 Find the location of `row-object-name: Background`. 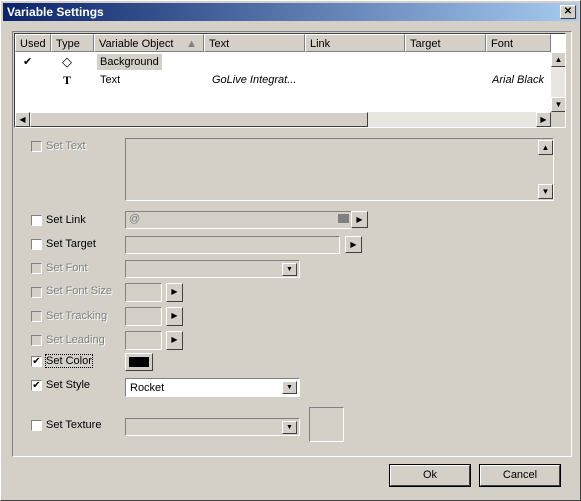

row-object-name: Background is located at coordinates (129, 62).